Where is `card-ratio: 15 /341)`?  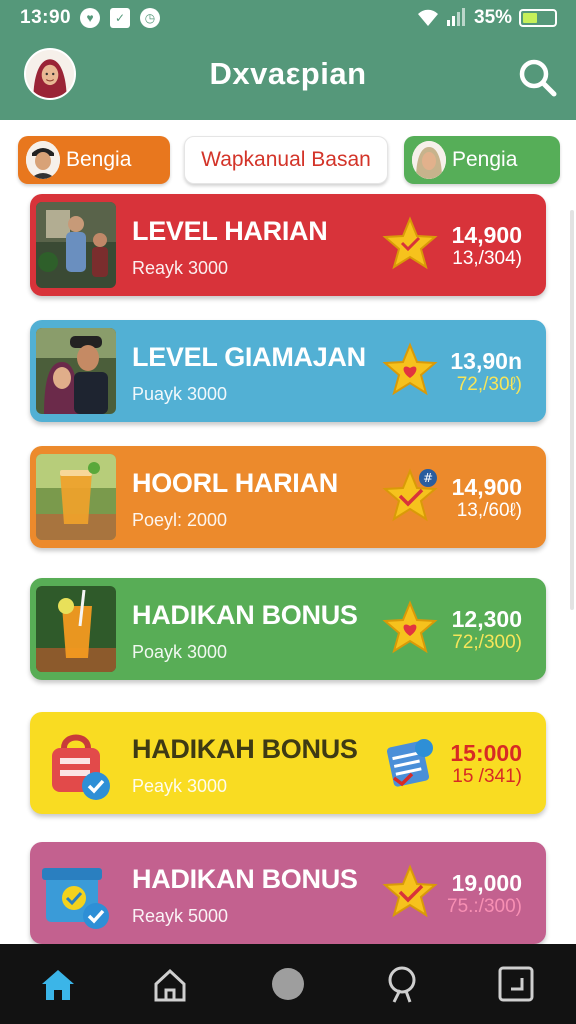 card-ratio: 15 /341) is located at coordinates (487, 776).